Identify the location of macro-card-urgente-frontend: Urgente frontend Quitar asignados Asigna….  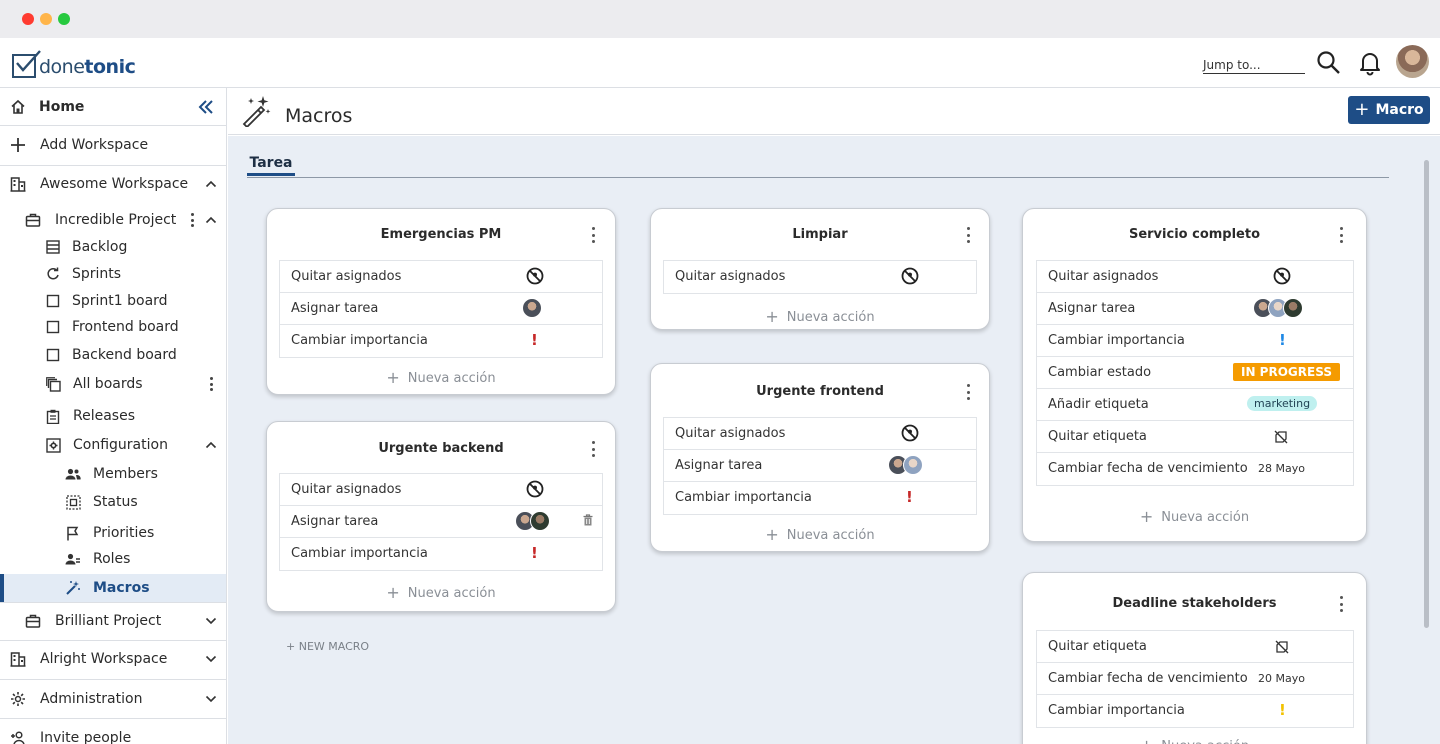
(820, 457).